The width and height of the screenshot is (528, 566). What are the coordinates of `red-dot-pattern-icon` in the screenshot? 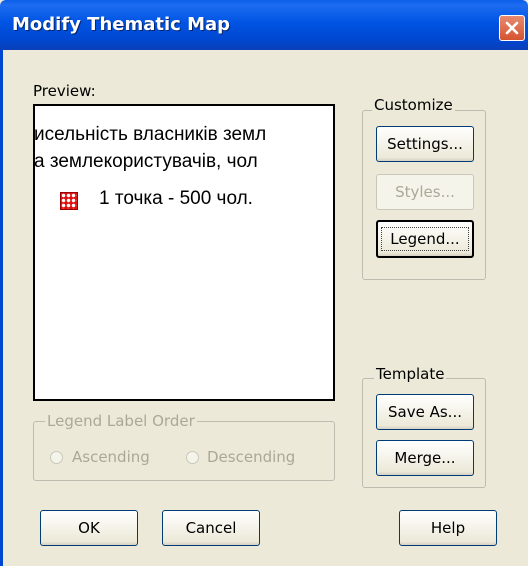 It's located at (69, 201).